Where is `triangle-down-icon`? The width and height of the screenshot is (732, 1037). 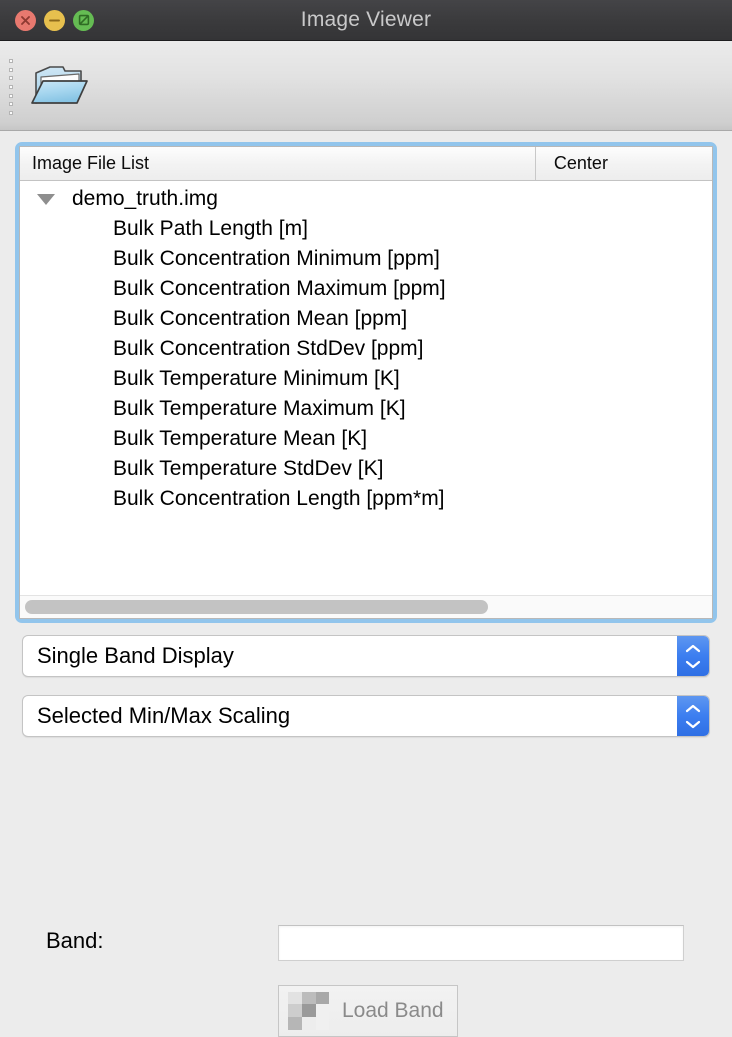
triangle-down-icon is located at coordinates (46, 199).